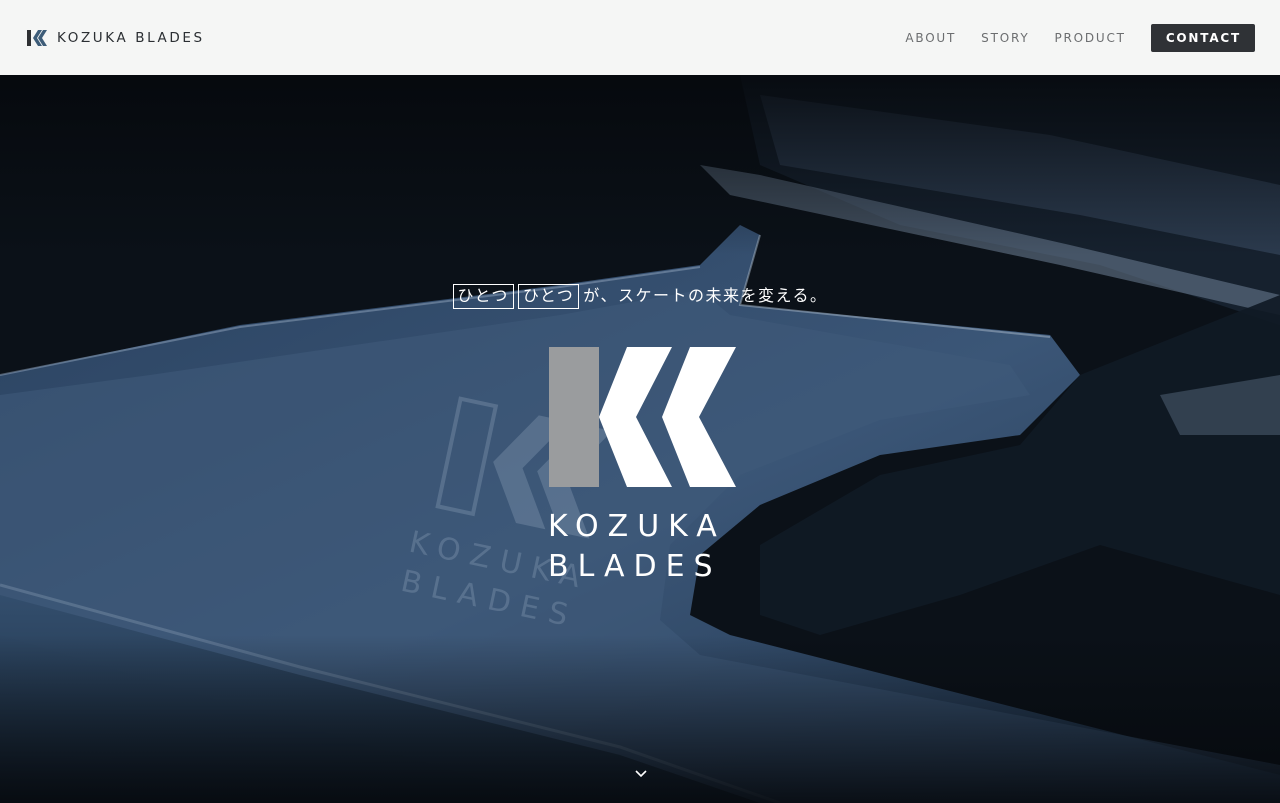 The image size is (1280, 803). I want to click on nav-story: STORY, so click(1005, 38).